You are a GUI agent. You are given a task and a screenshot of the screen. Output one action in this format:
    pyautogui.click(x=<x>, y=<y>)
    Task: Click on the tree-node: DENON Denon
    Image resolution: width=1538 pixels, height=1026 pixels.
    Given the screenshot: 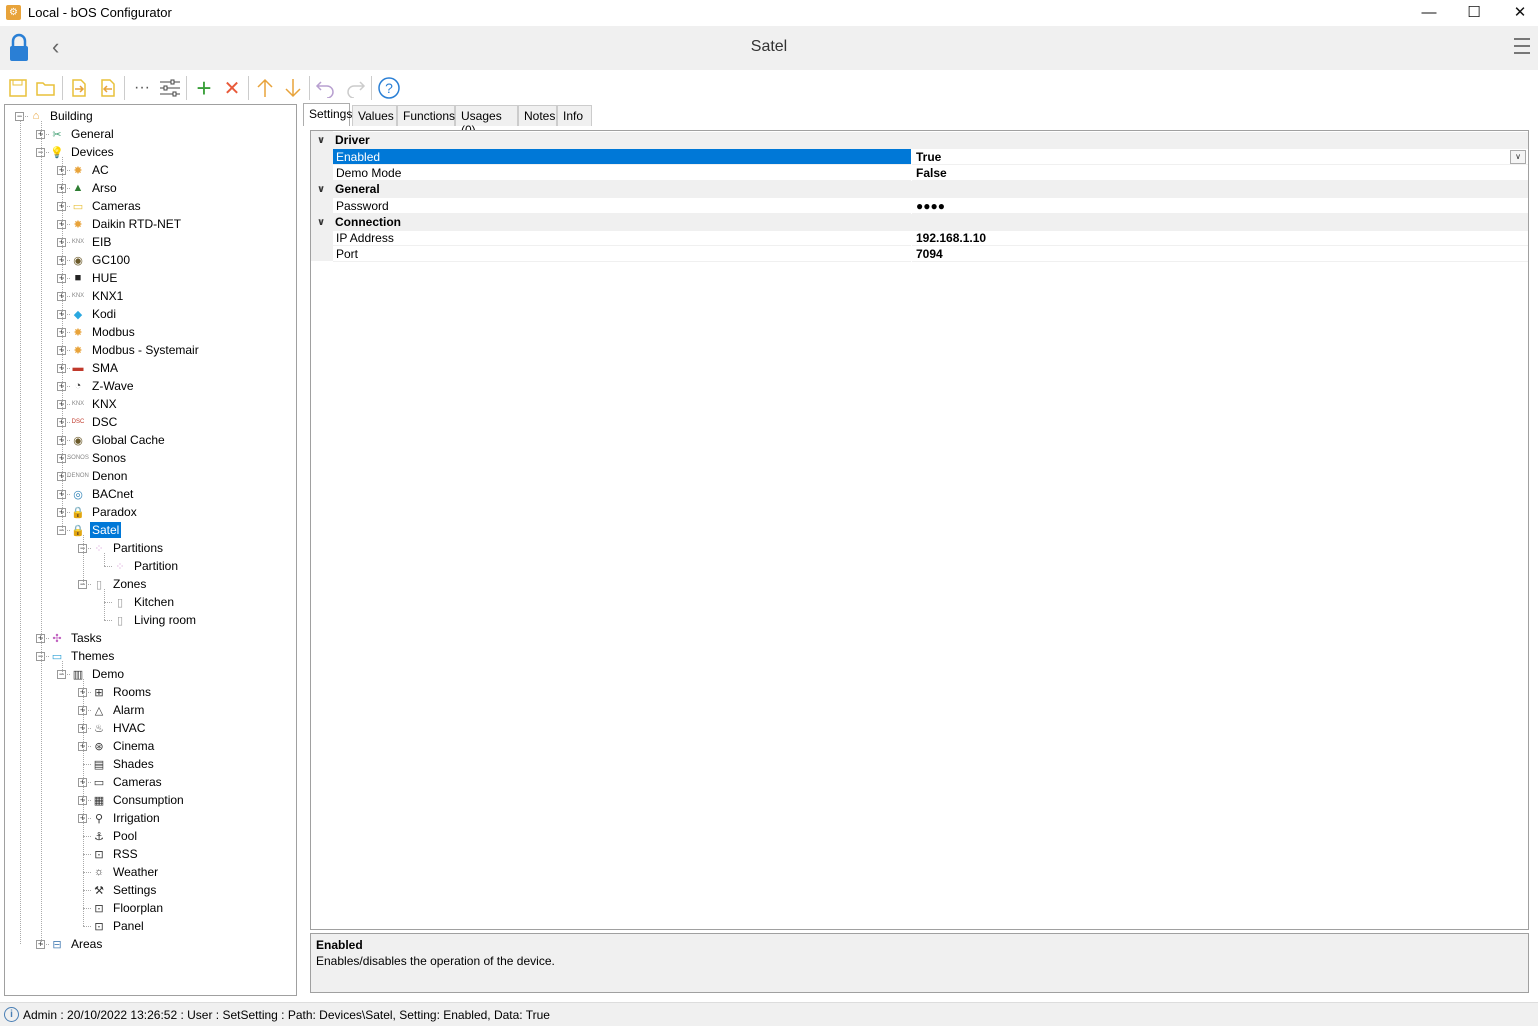 What is the action you would take?
    pyautogui.click(x=98, y=476)
    